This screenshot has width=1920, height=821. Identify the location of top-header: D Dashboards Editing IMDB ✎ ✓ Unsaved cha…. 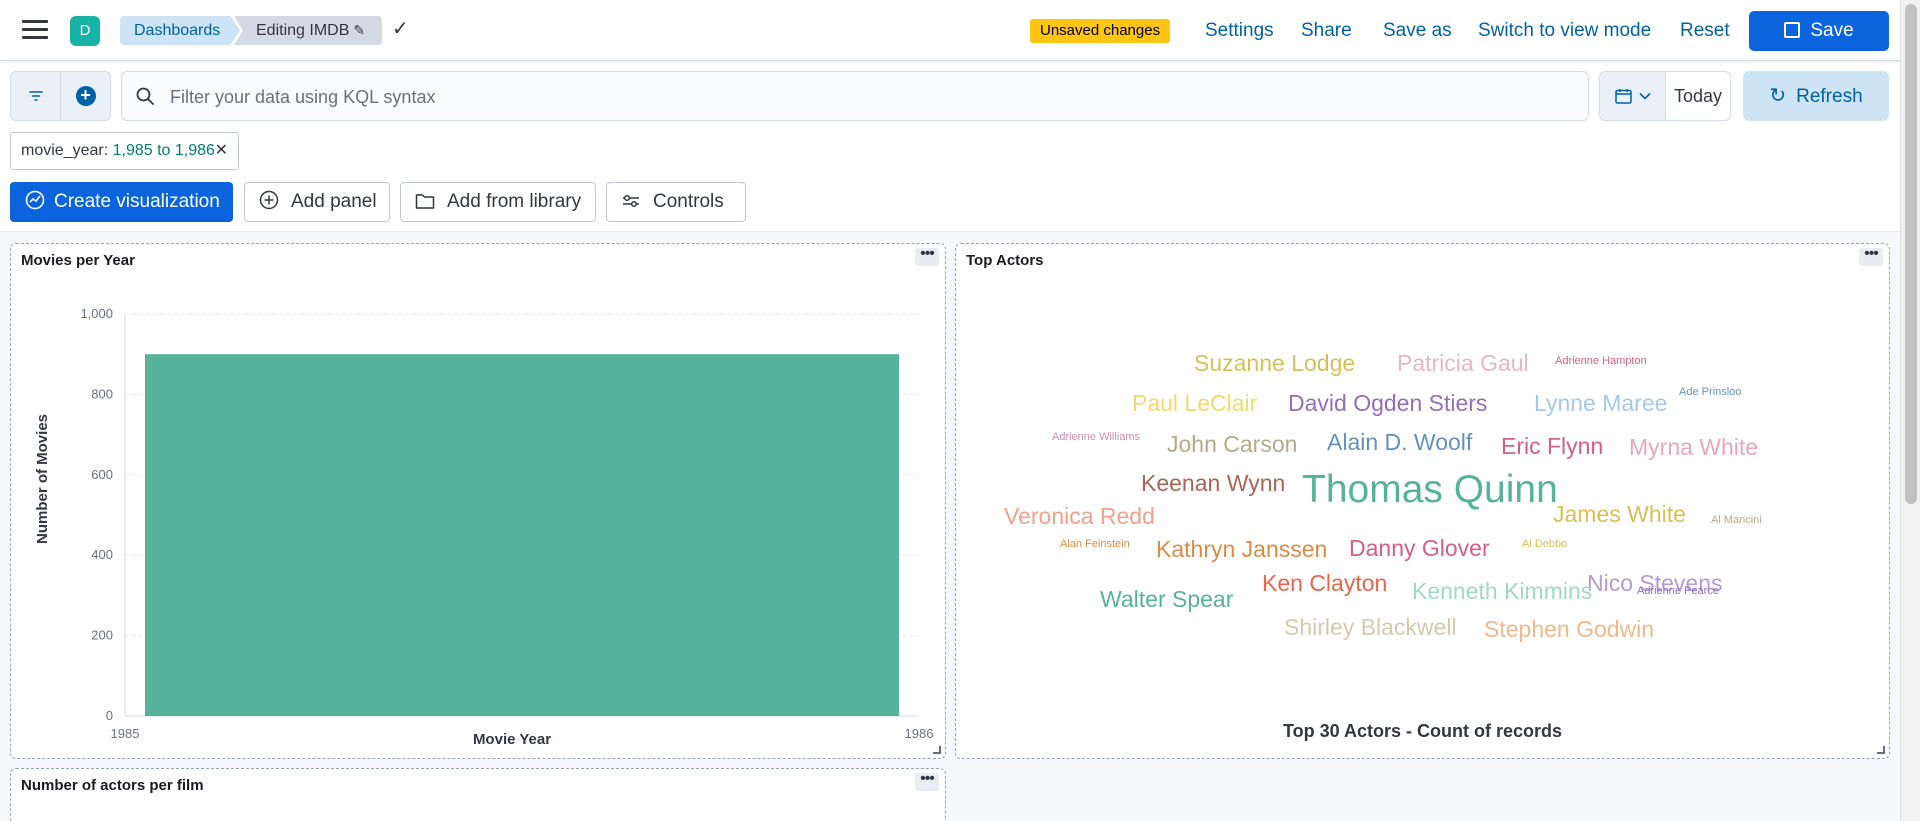
(950, 30).